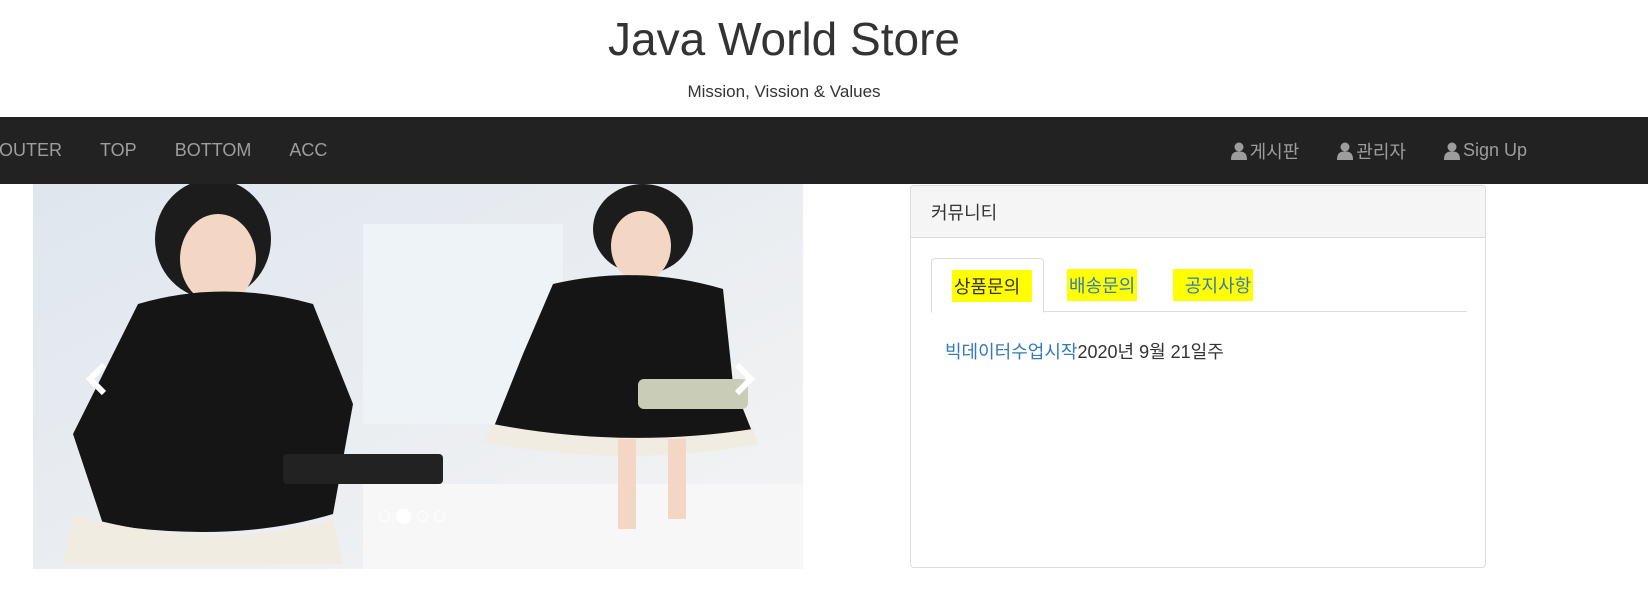 This screenshot has width=1648, height=606. Describe the element at coordinates (1198, 212) in the screenshot. I see `panel-heading: 커뮤니티` at that location.